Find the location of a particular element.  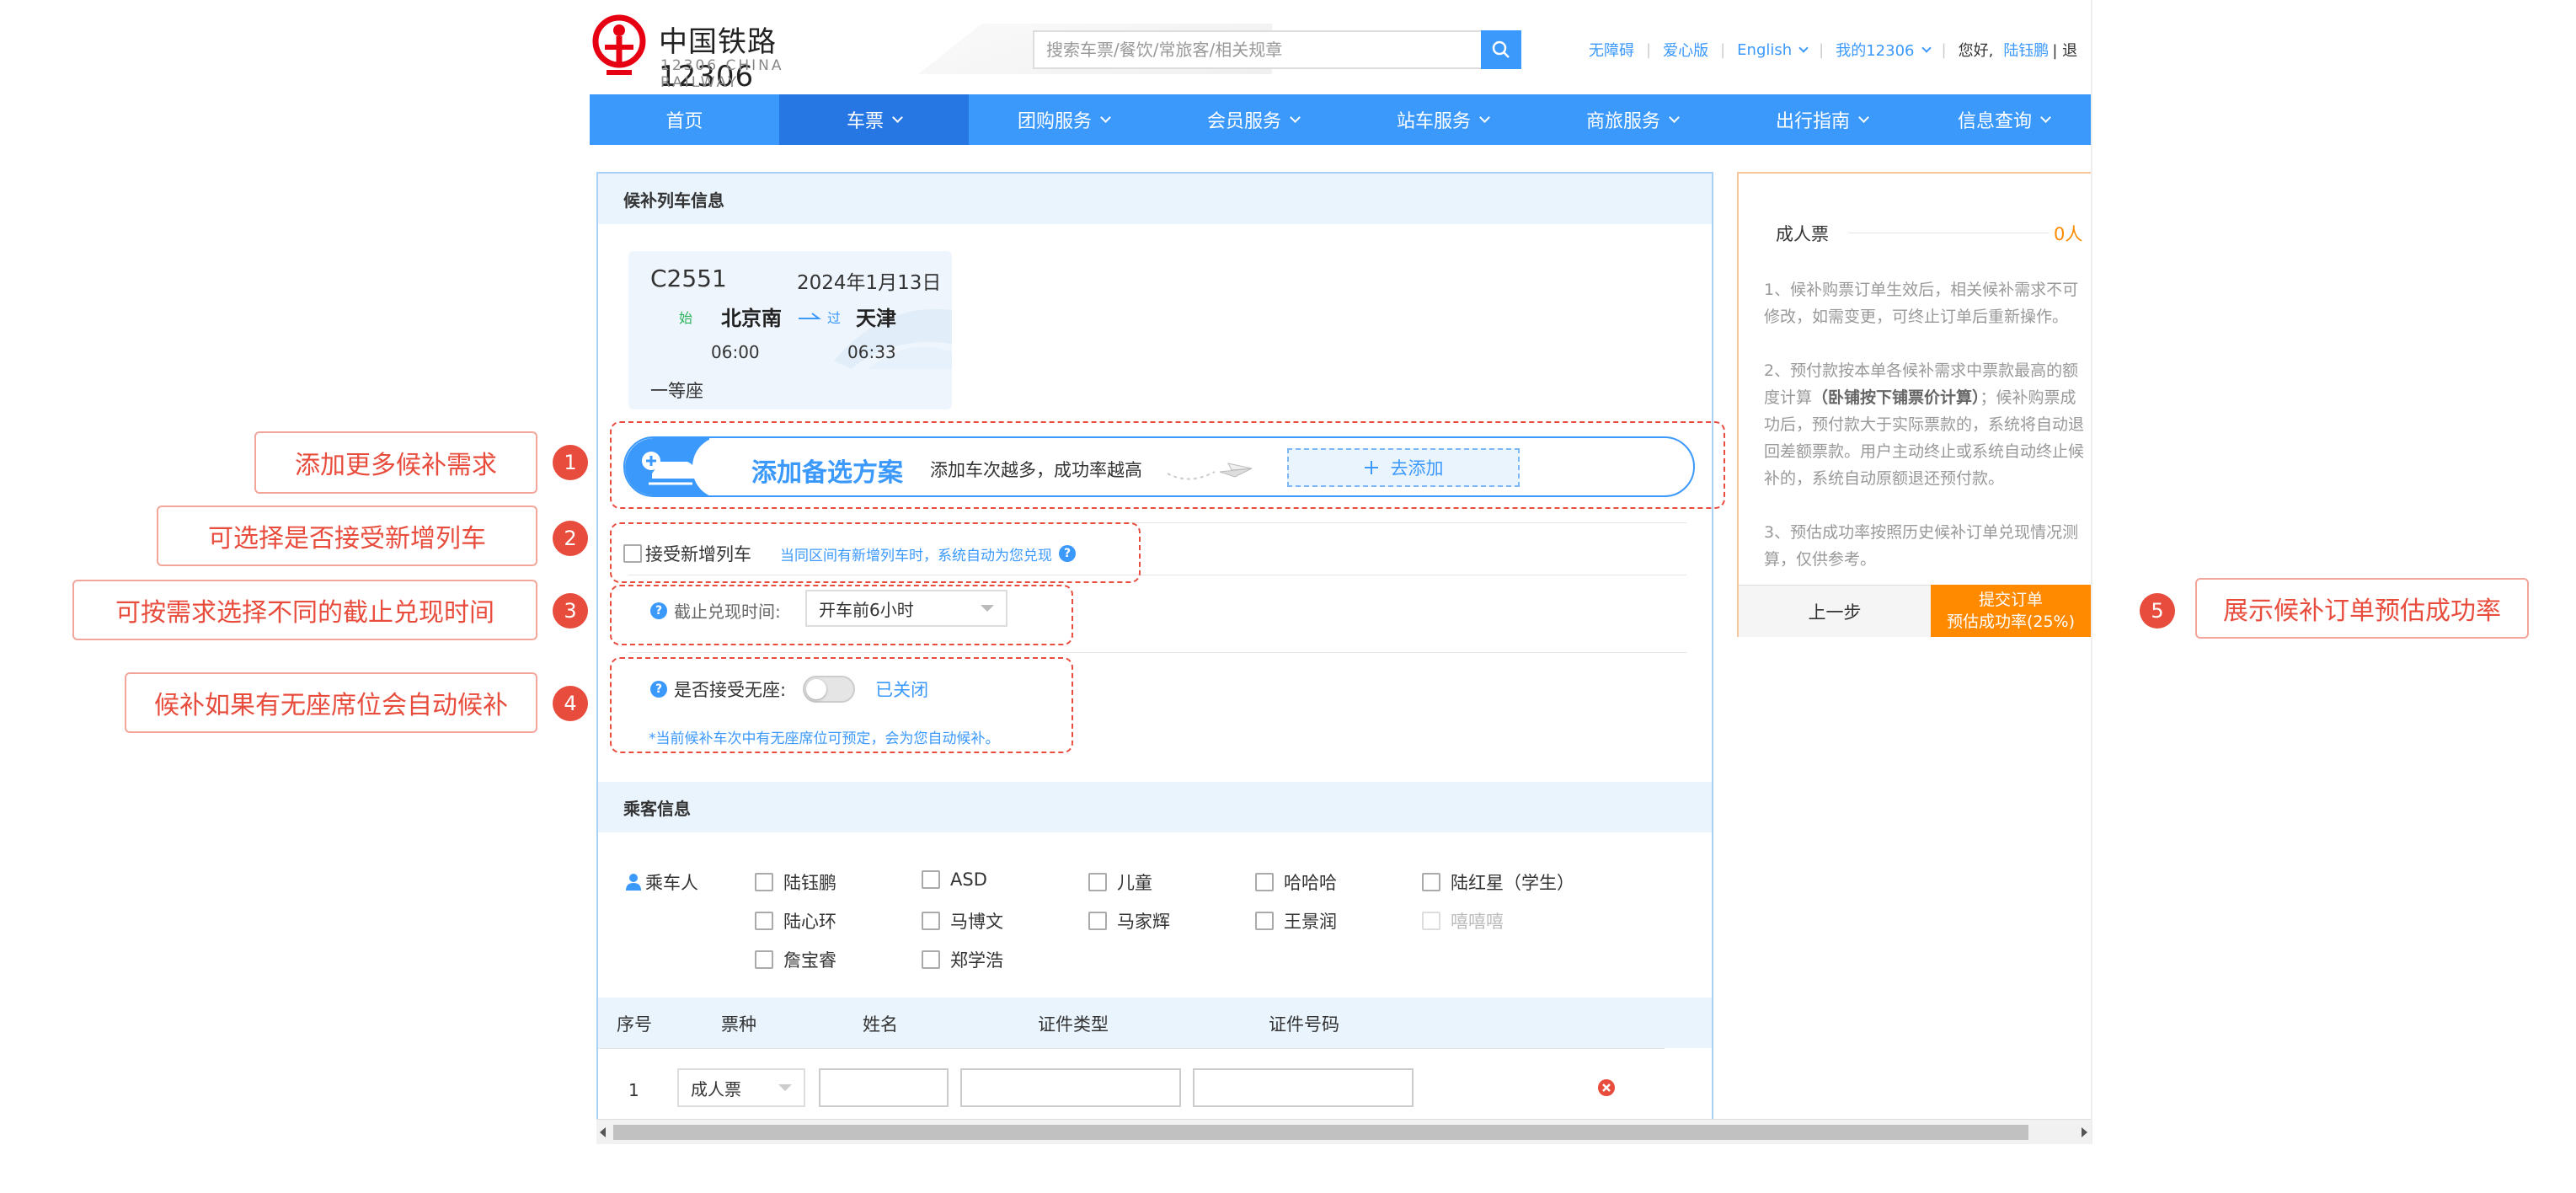

passenger-table-header: 序号 票种 姓名 证件类型 证件号码 is located at coordinates (1155, 1023).